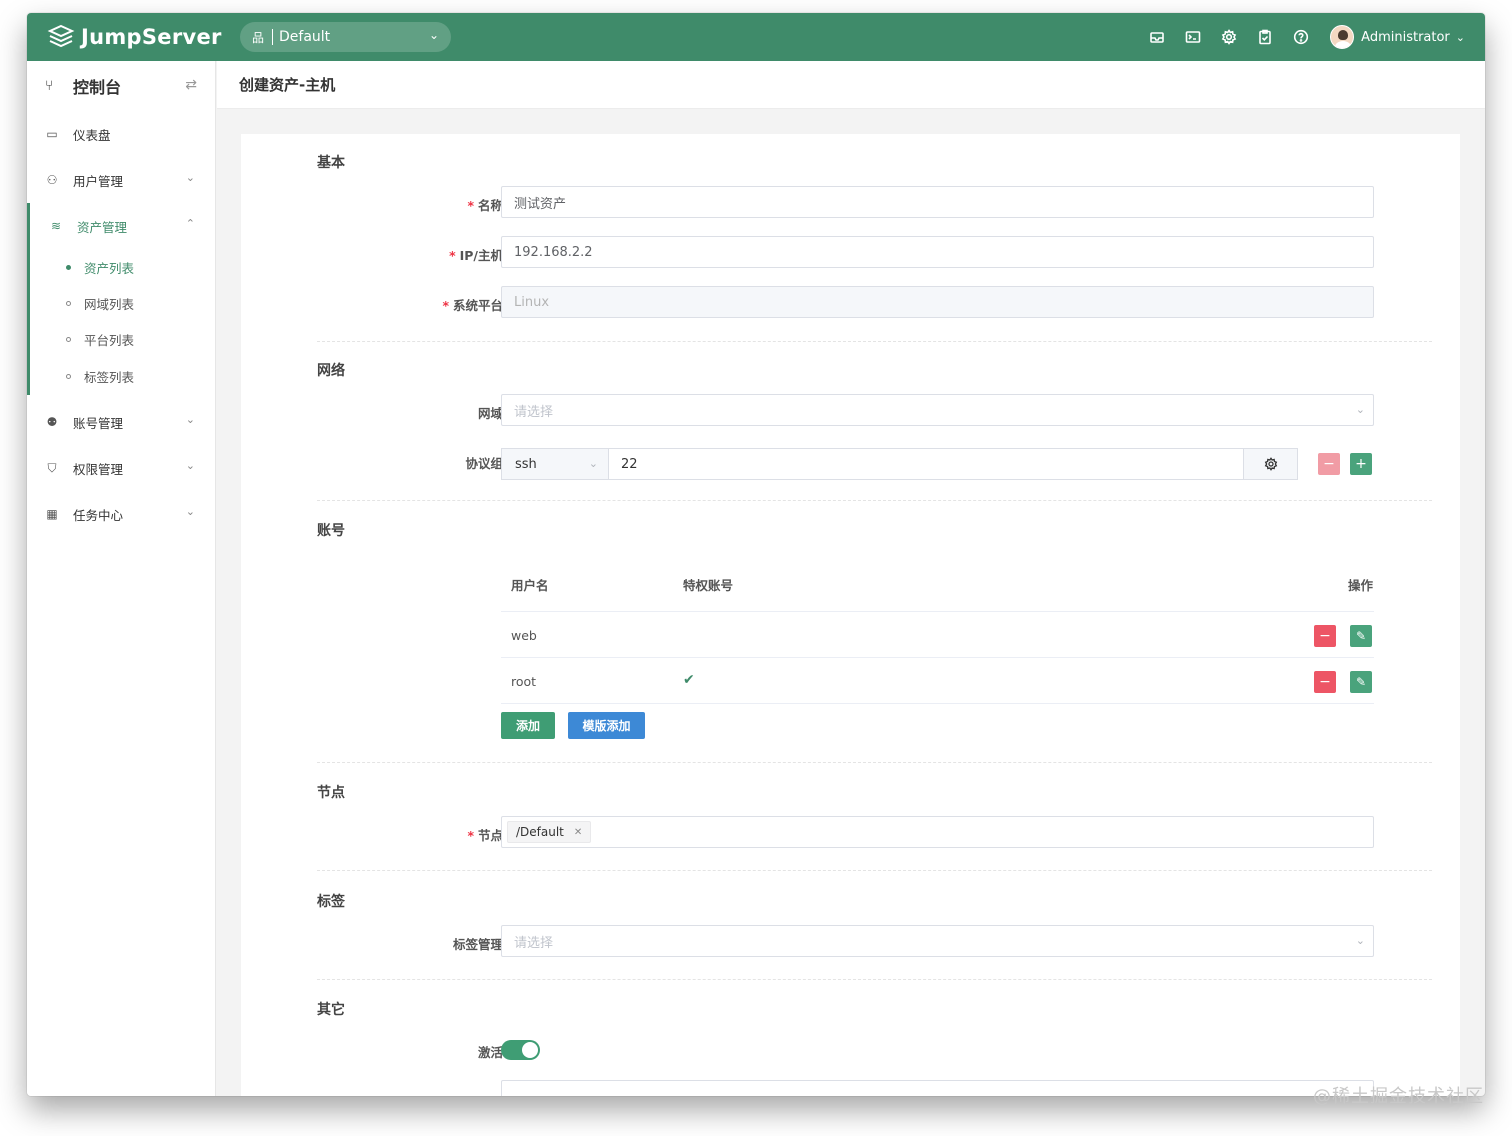  I want to click on help-icon, so click(1301, 37).